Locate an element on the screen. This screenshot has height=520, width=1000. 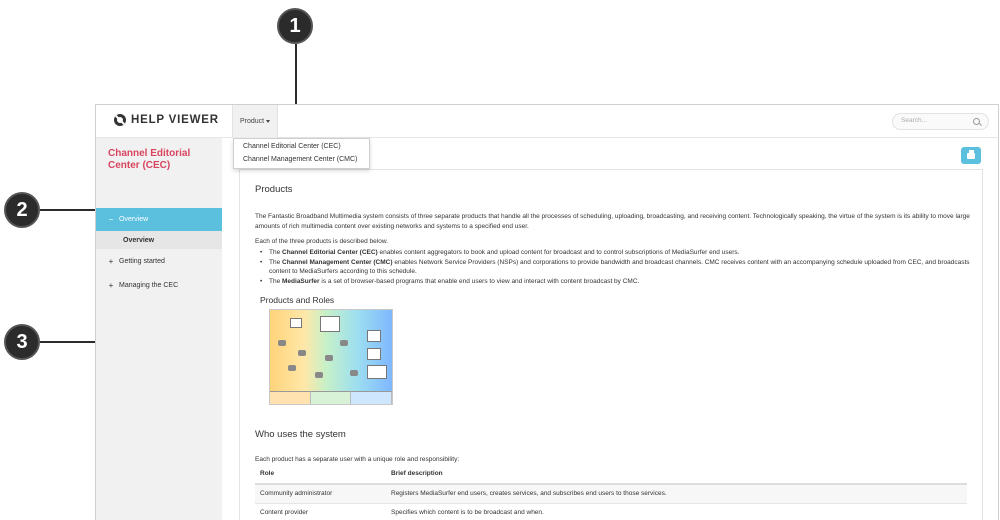
sidebar-subitem-overview: Overview is located at coordinates (159, 240).